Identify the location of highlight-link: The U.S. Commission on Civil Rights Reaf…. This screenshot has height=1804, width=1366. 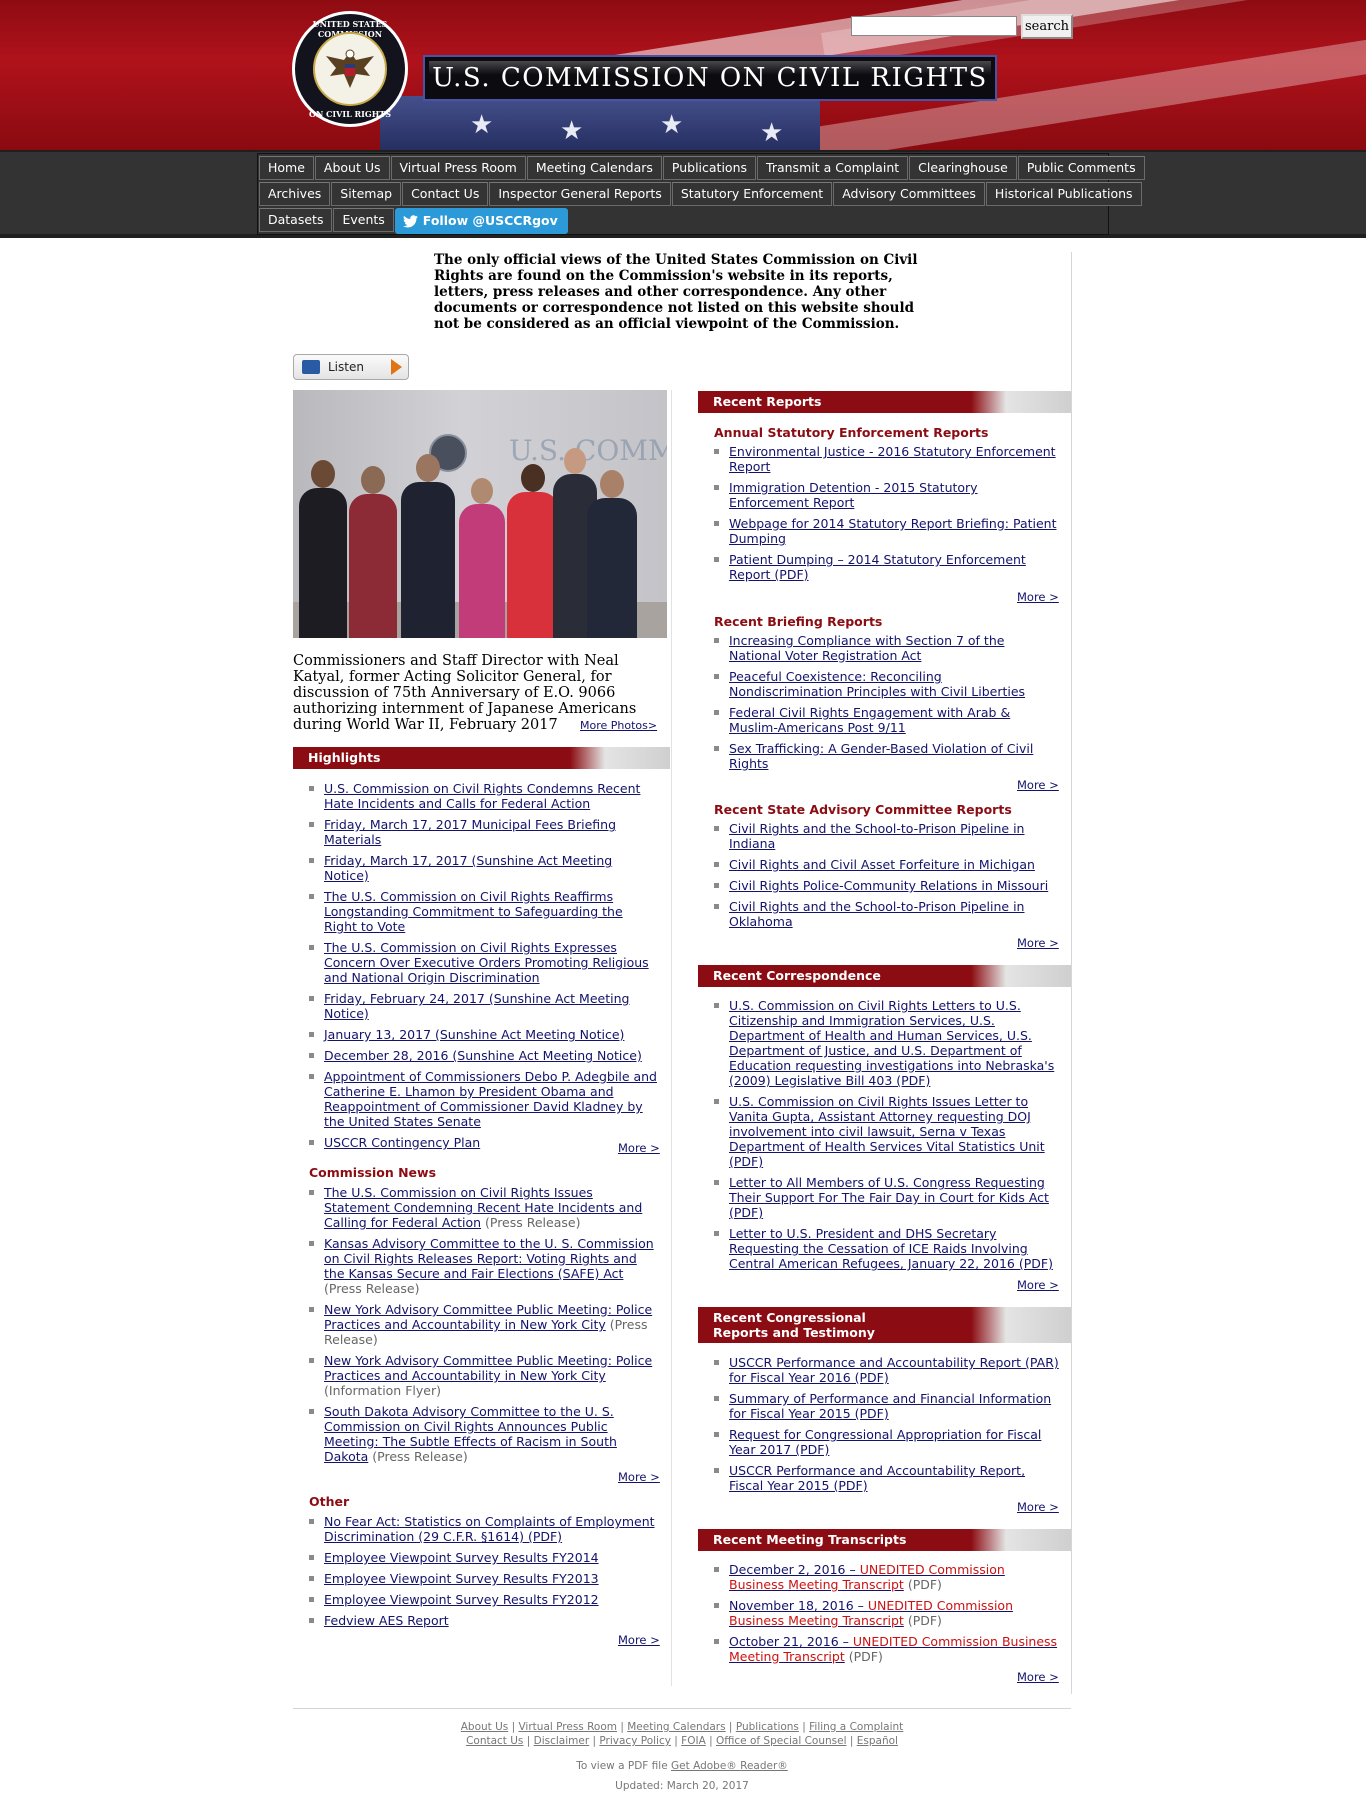
(473, 911).